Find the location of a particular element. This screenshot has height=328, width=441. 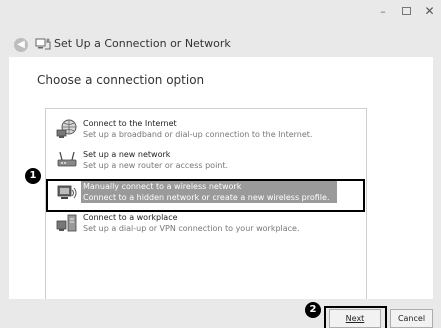

globe-network-icon is located at coordinates (66, 128).